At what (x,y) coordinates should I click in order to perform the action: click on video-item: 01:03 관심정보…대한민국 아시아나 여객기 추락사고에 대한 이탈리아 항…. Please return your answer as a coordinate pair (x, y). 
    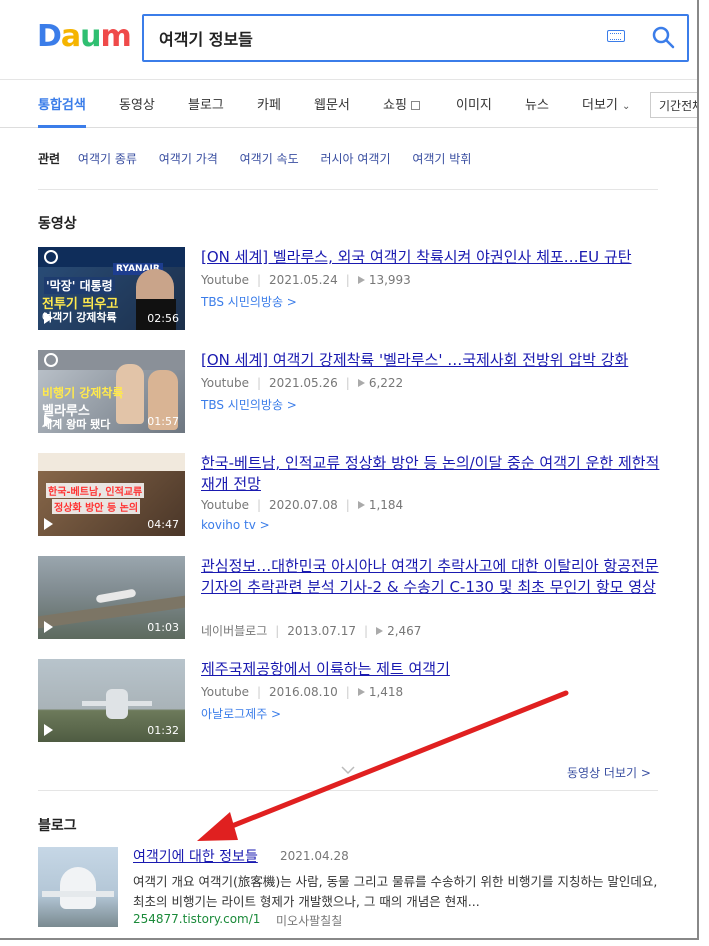
    Looking at the image, I should click on (358, 601).